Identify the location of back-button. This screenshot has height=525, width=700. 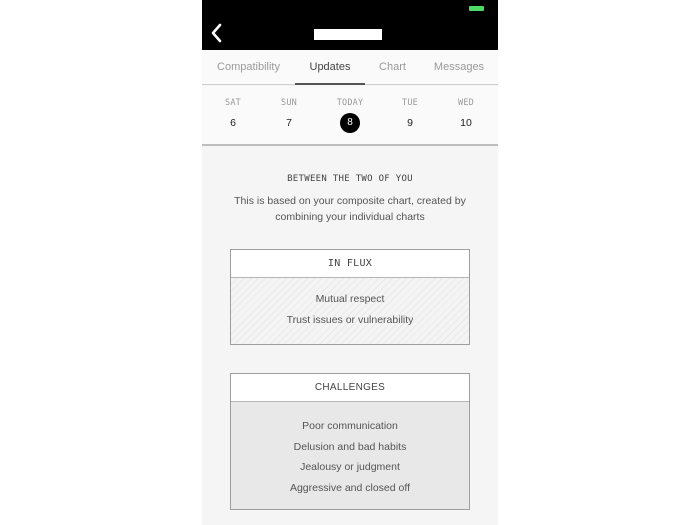
(217, 33).